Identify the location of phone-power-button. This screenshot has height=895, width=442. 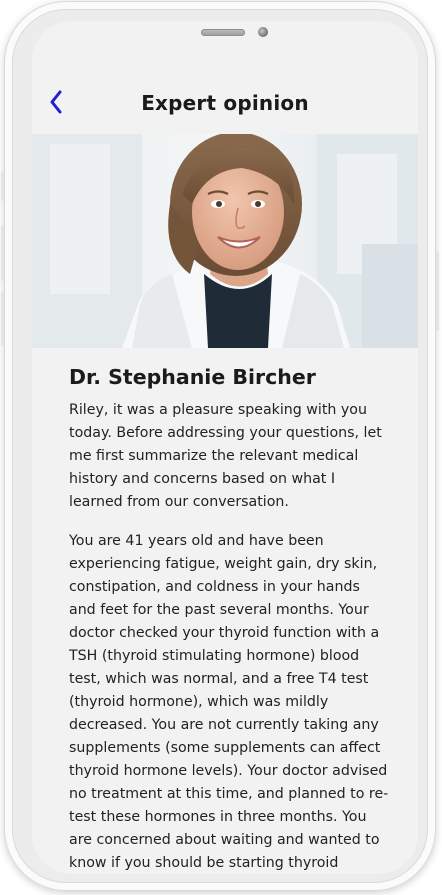
(437, 291).